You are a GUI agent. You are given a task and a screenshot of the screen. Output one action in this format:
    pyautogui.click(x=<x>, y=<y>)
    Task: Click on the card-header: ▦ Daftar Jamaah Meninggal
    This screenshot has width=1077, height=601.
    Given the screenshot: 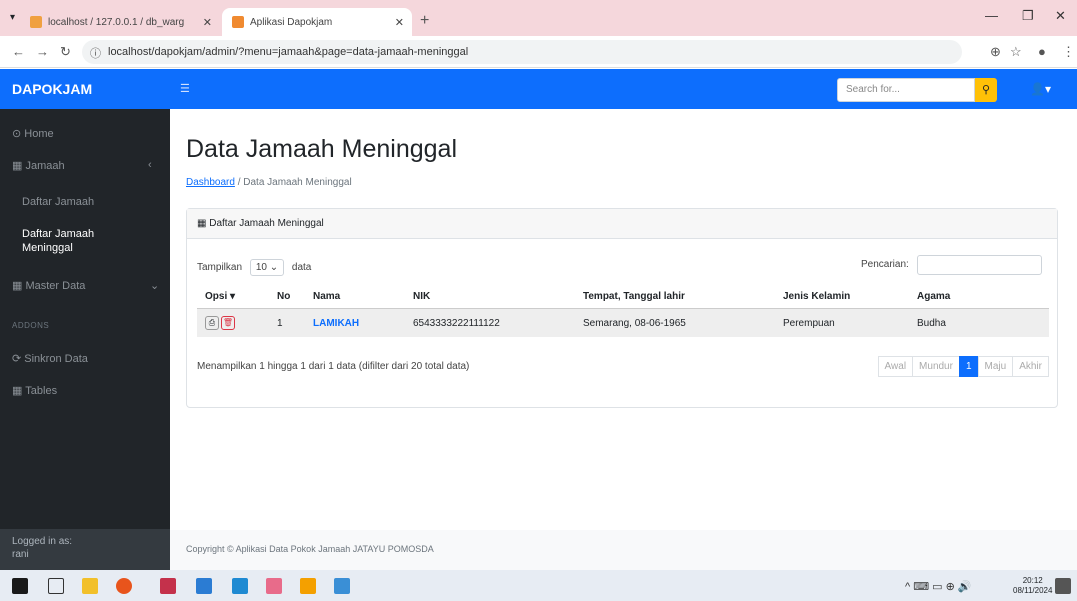 What is the action you would take?
    pyautogui.click(x=622, y=224)
    